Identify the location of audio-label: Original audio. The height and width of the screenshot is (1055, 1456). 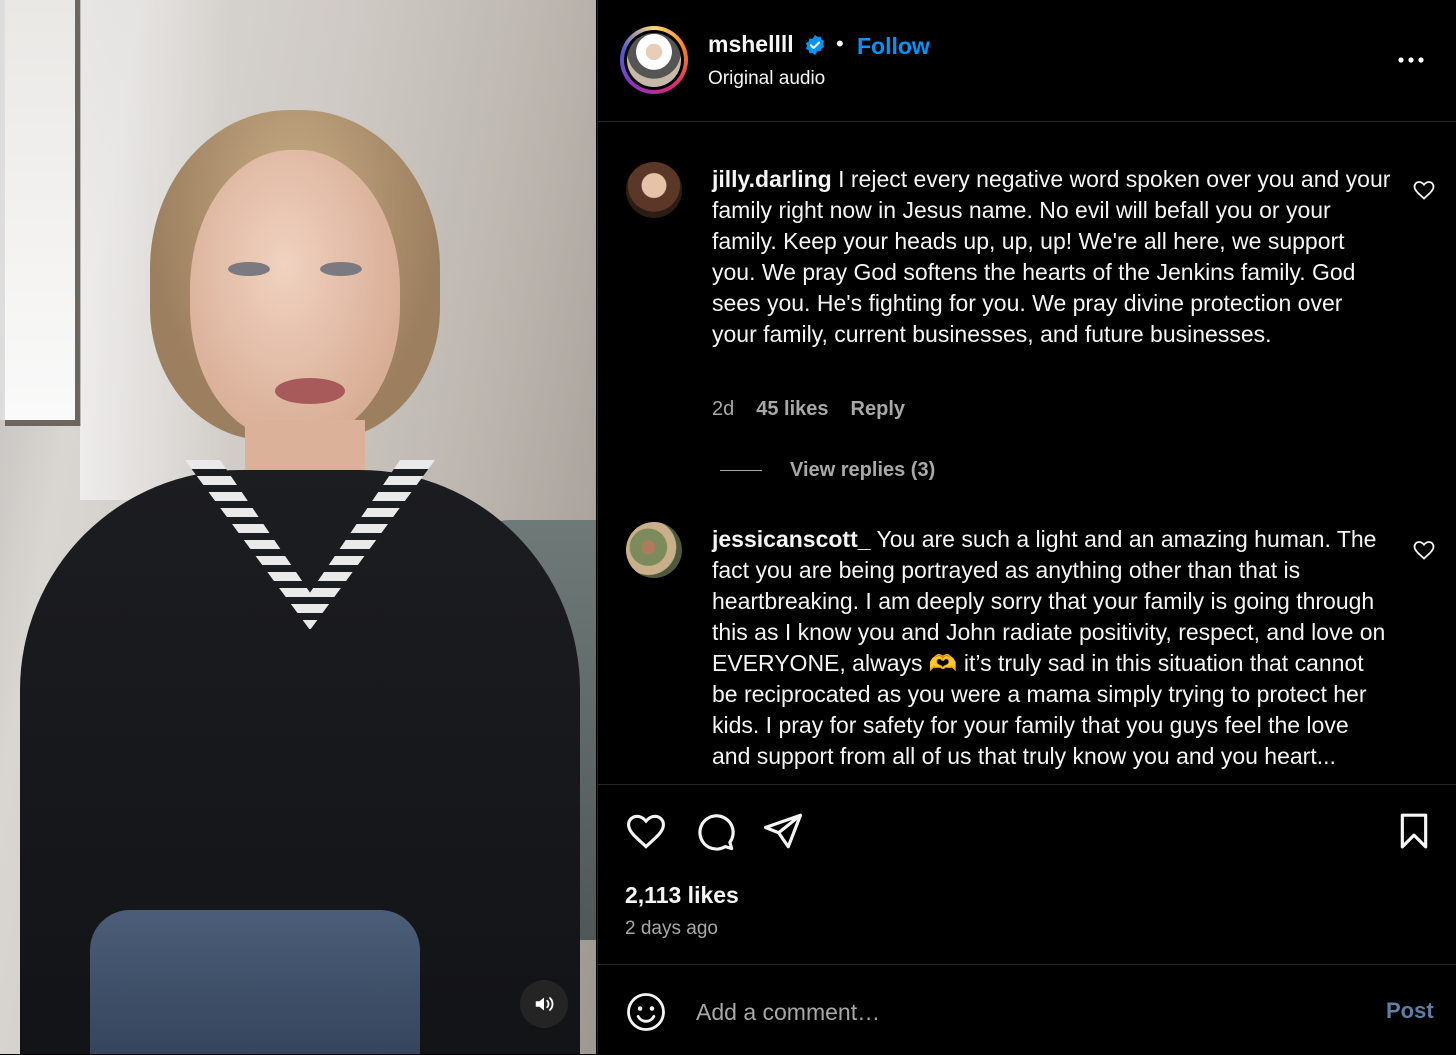
(766, 79).